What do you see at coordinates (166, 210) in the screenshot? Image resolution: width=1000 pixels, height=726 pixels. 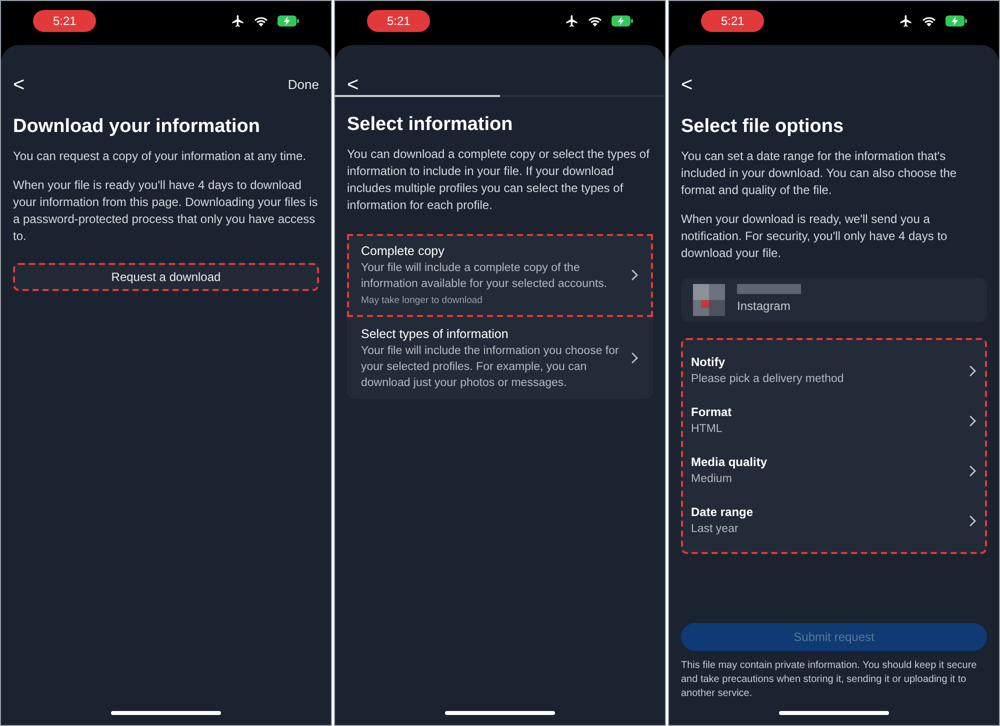 I see `description-text: When your file is ready you'll have 4 days to download your information from this page. Downloading your files is a password-protected process that only you have access to.` at bounding box center [166, 210].